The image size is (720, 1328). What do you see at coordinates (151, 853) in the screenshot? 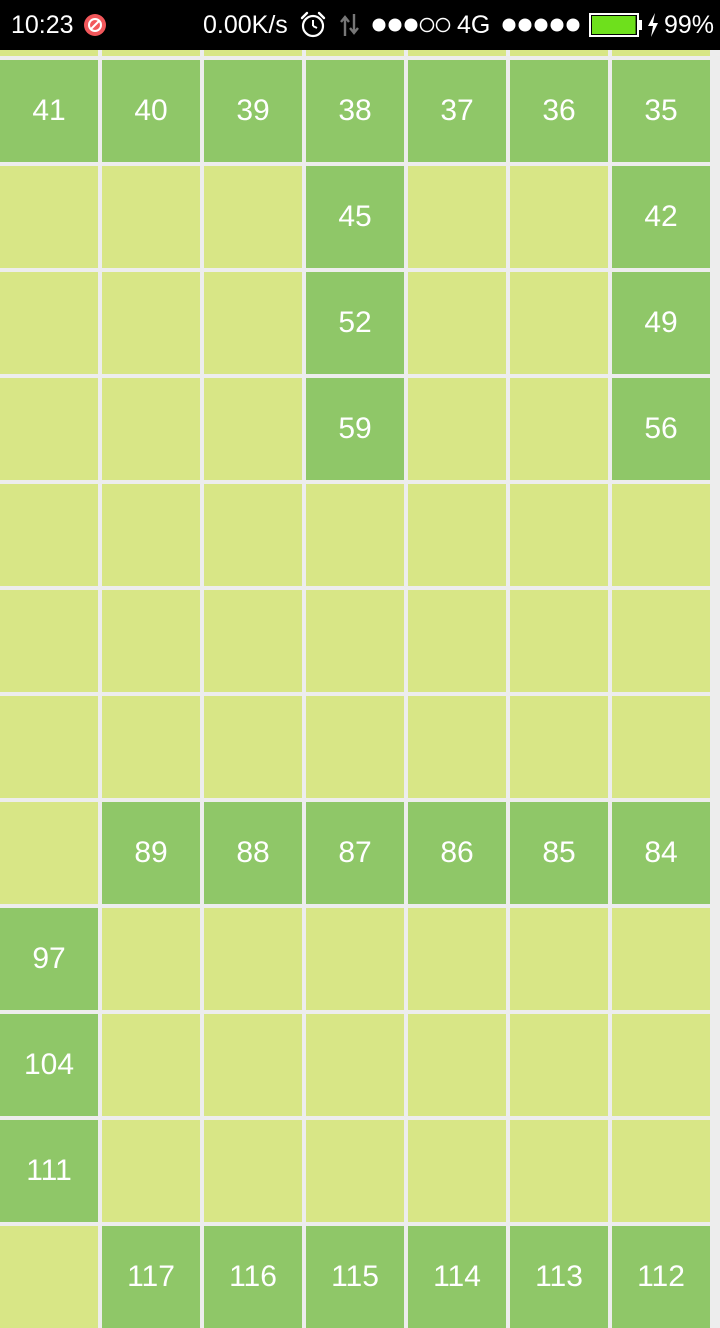
I see `path-tile: 89` at bounding box center [151, 853].